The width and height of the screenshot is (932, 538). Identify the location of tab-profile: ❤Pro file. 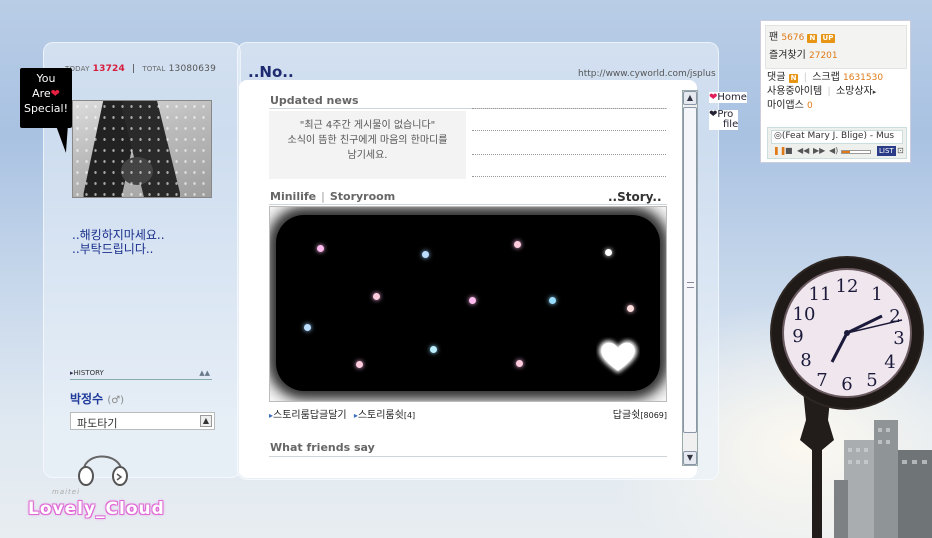
(724, 120).